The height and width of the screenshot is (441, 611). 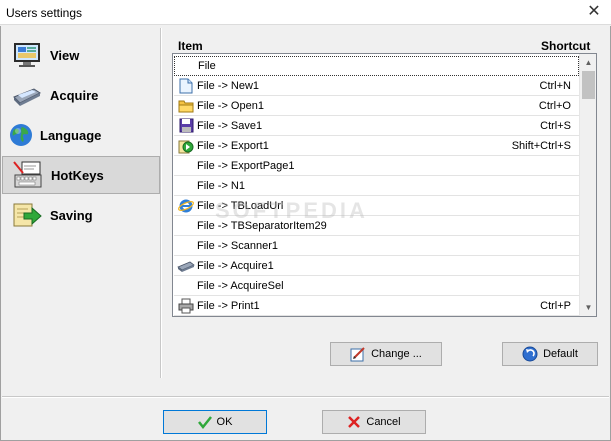 What do you see at coordinates (77, 175) in the screenshot?
I see `sidebar-item-label: HotKeys` at bounding box center [77, 175].